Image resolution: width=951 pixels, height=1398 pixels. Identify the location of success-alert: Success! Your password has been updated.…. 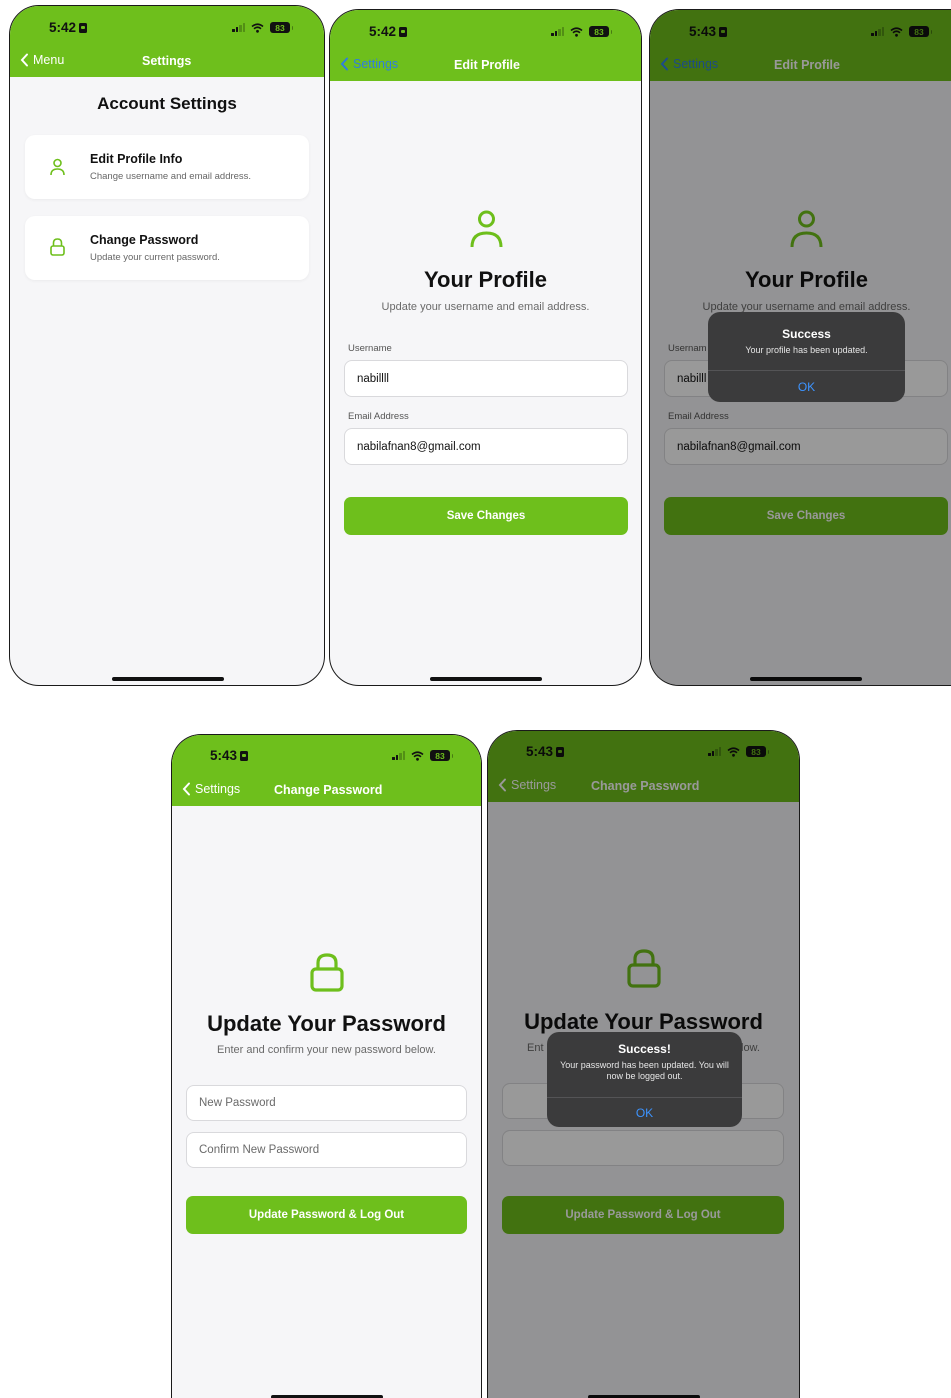
(644, 1079).